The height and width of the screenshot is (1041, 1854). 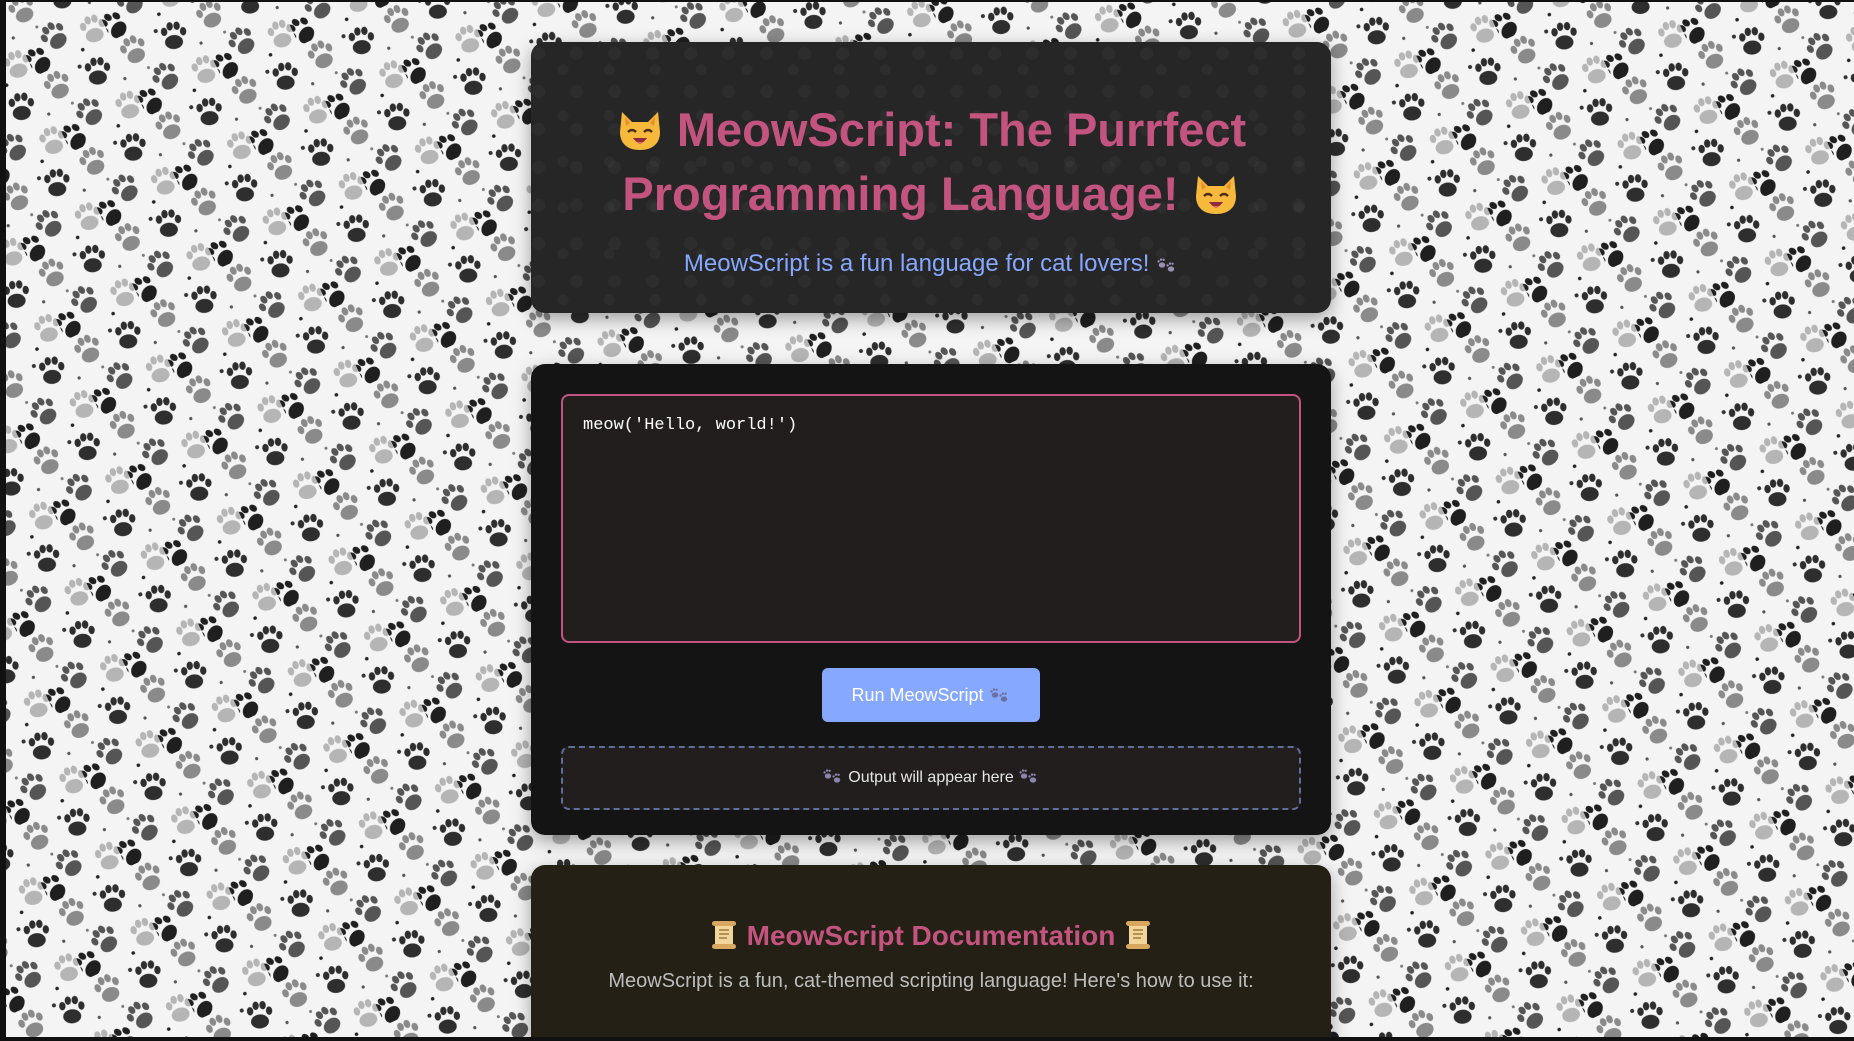 I want to click on docs-title: MeowScript Documentation, so click(x=931, y=935).